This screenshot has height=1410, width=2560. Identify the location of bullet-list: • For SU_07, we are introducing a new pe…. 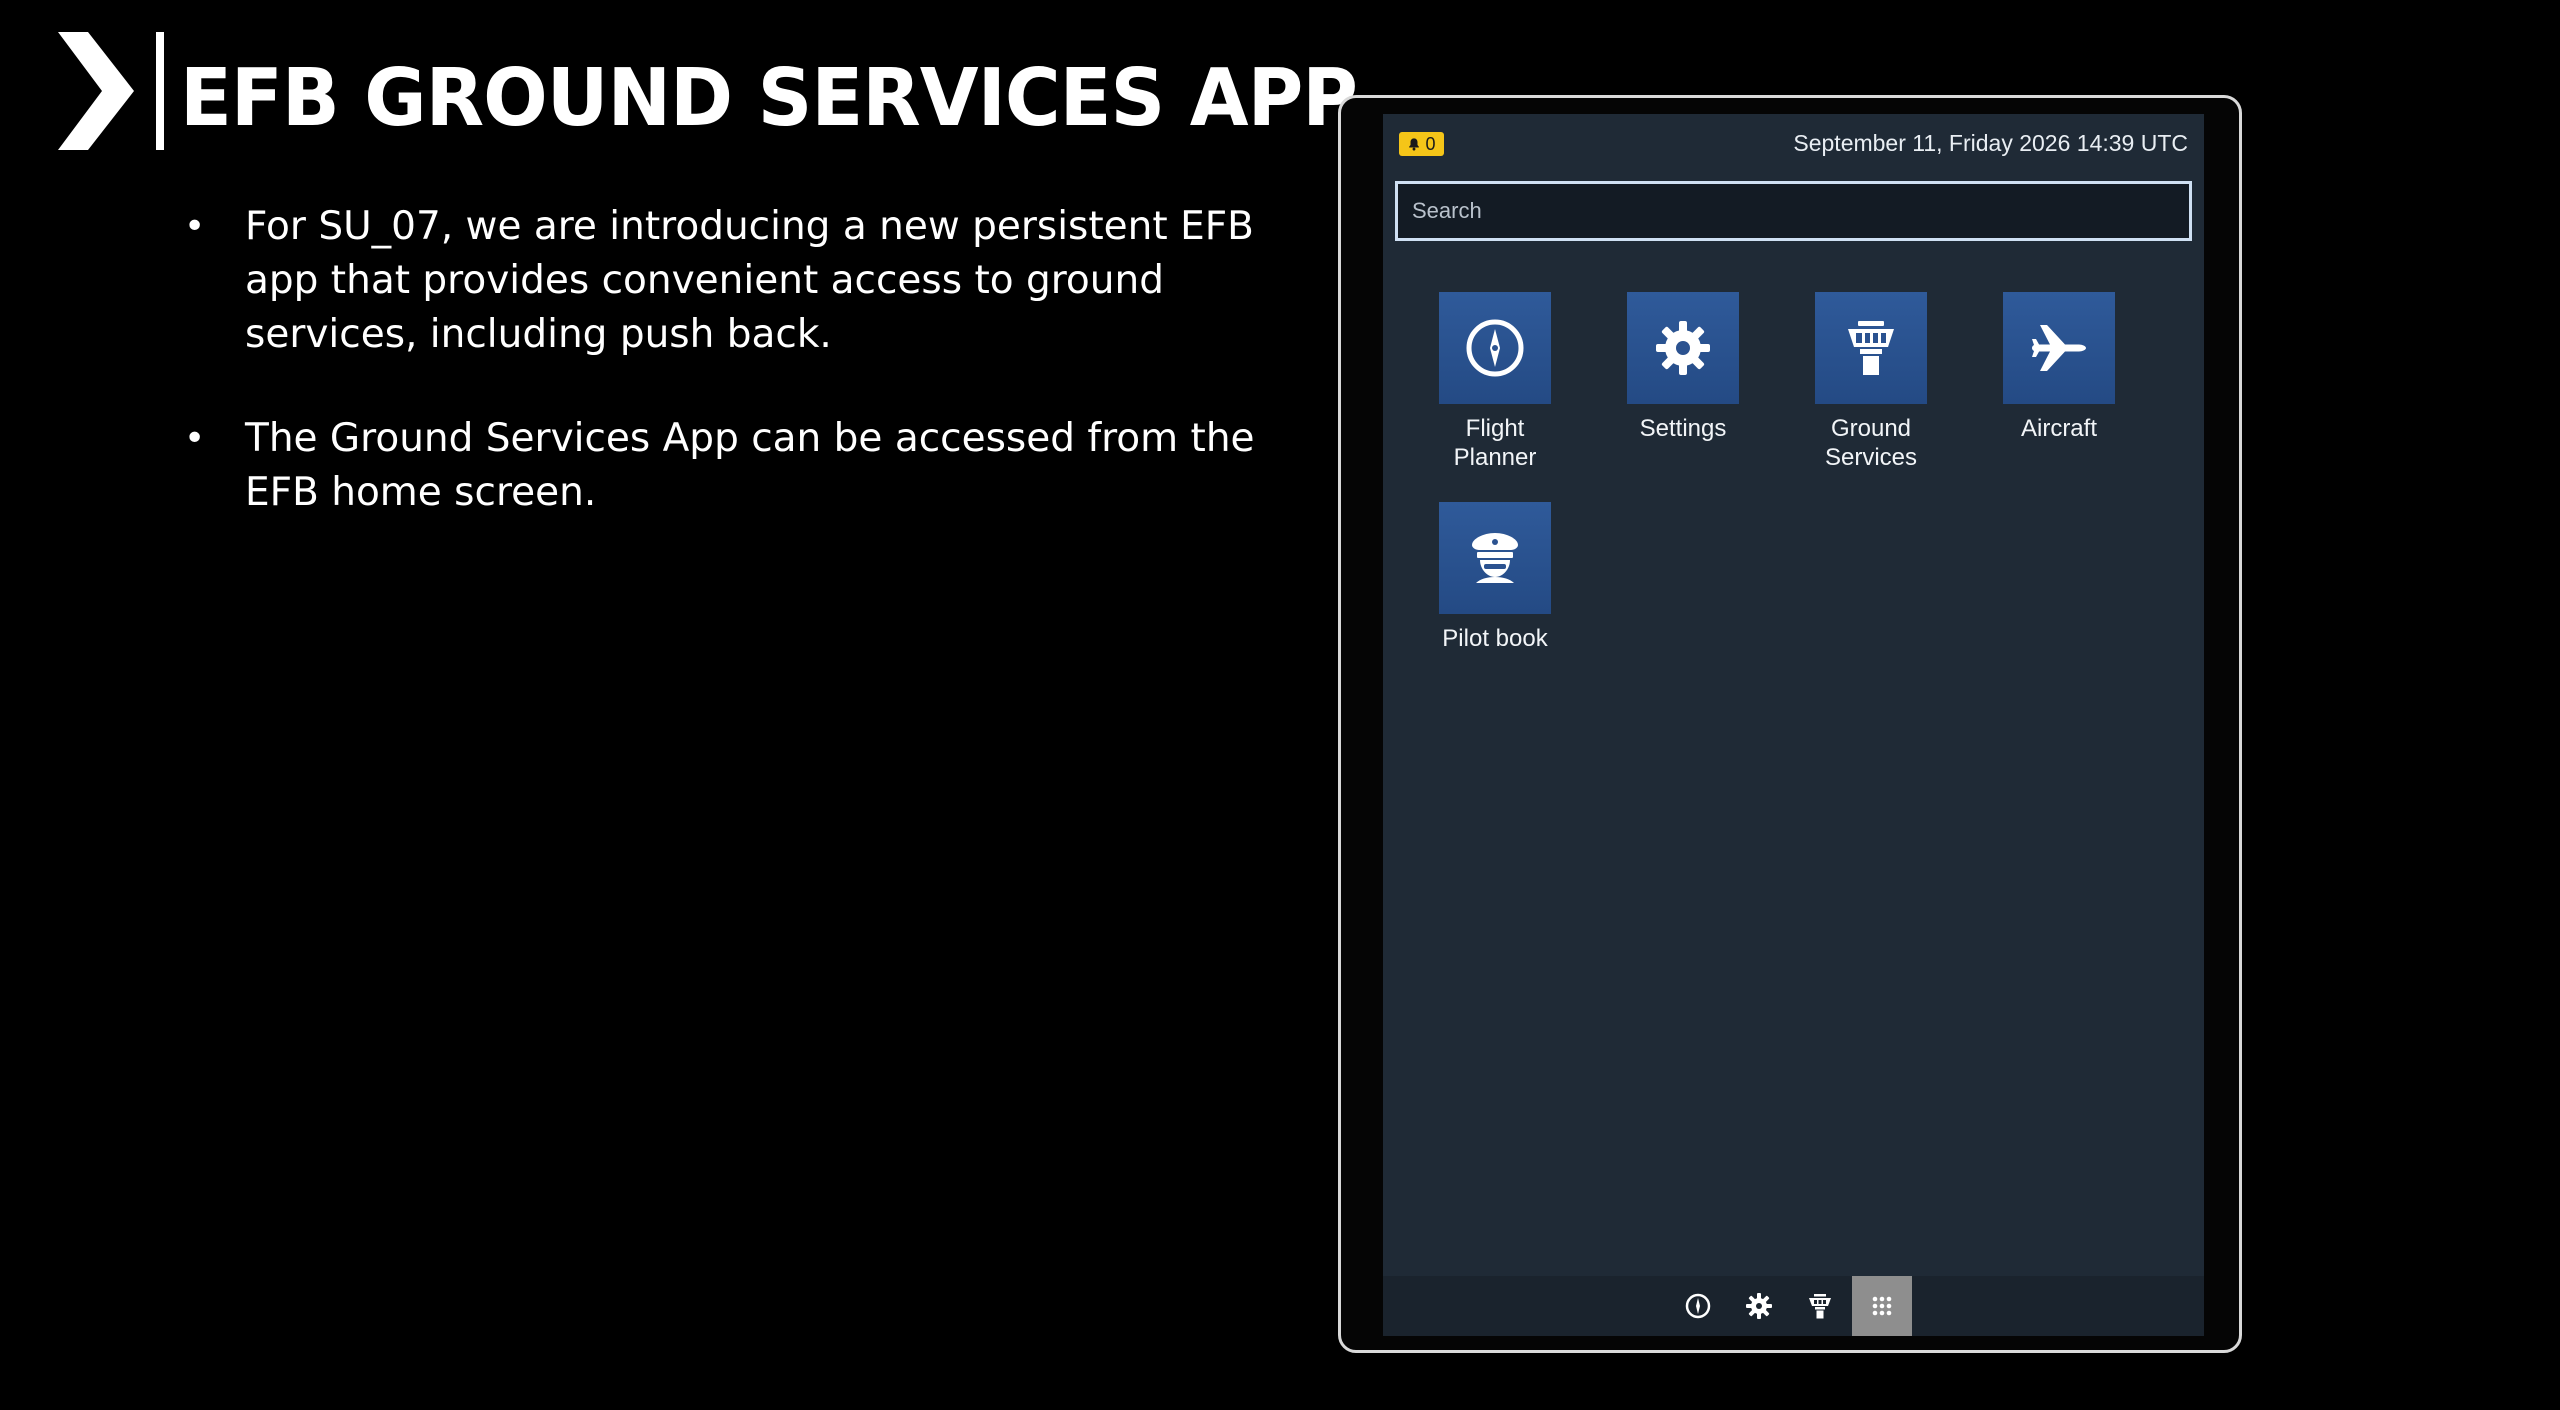
(730, 385).